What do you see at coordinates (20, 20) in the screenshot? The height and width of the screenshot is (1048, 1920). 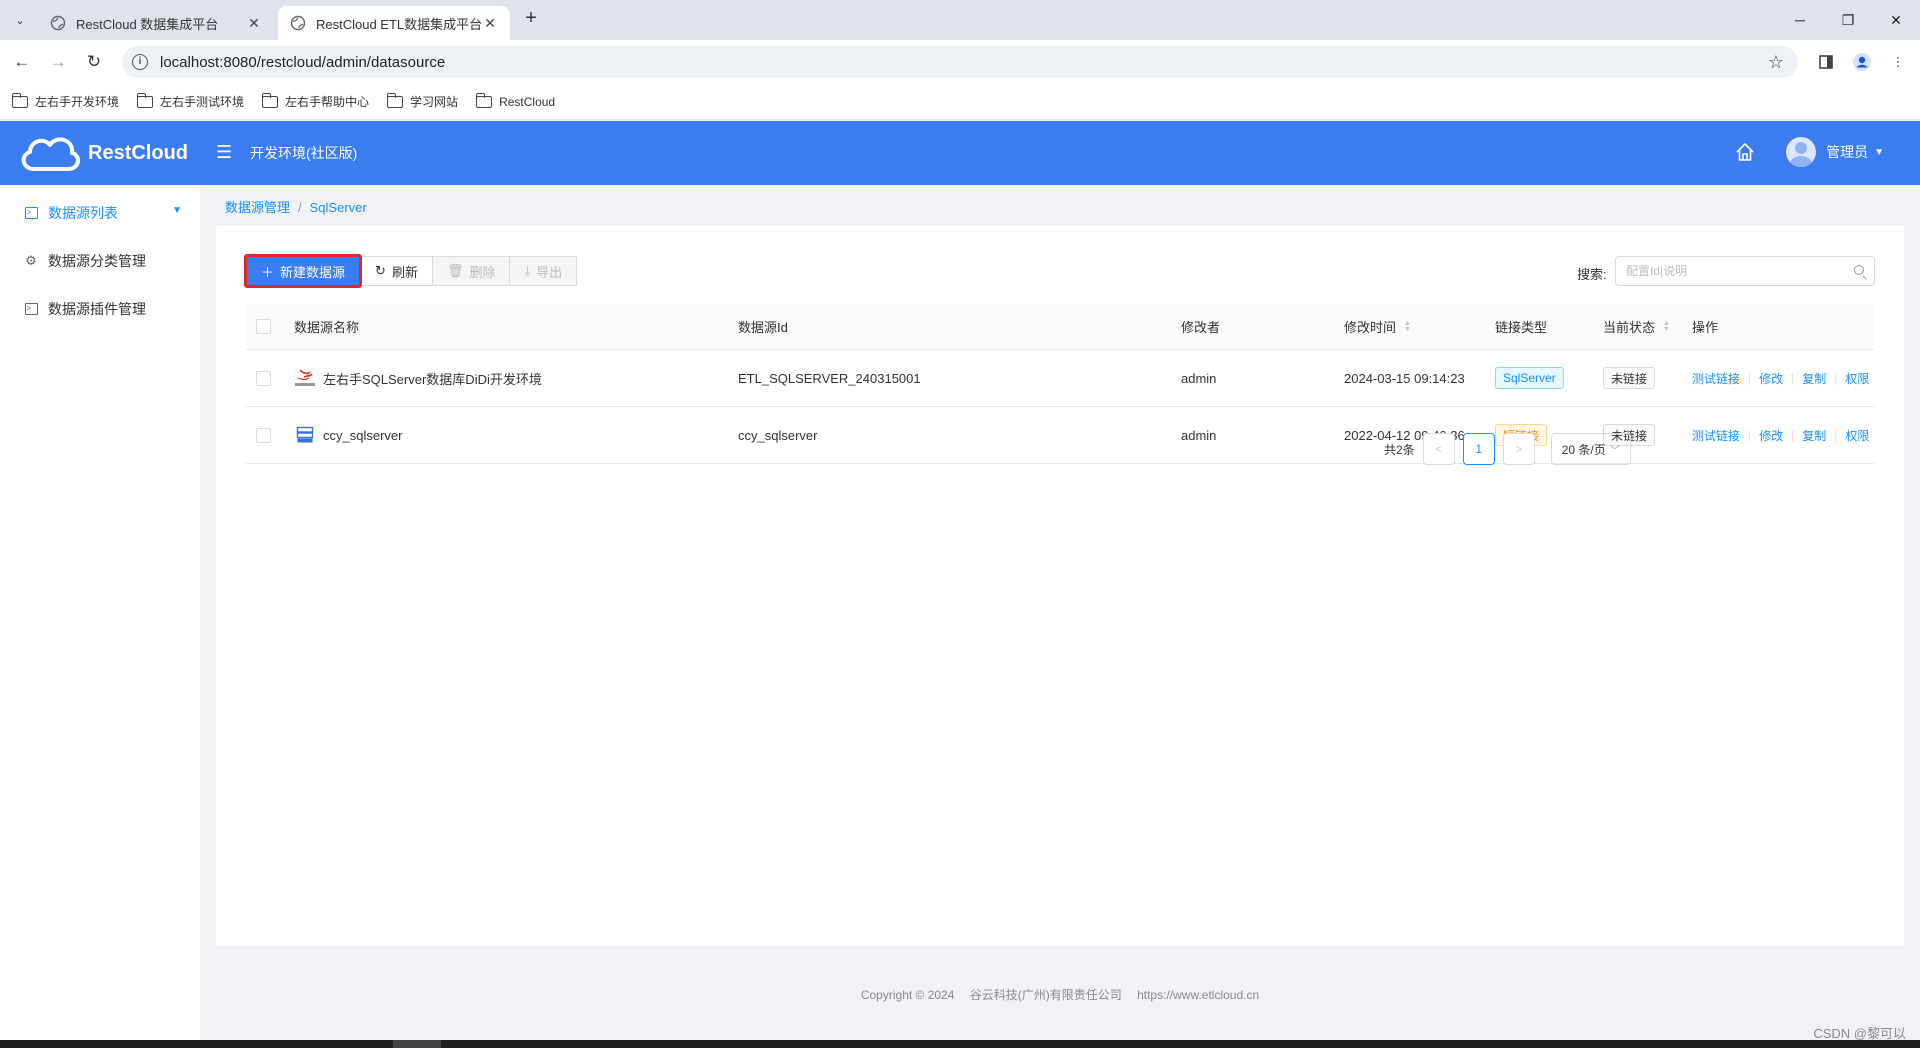 I see `tab-search-chevron-icon: ⌄` at bounding box center [20, 20].